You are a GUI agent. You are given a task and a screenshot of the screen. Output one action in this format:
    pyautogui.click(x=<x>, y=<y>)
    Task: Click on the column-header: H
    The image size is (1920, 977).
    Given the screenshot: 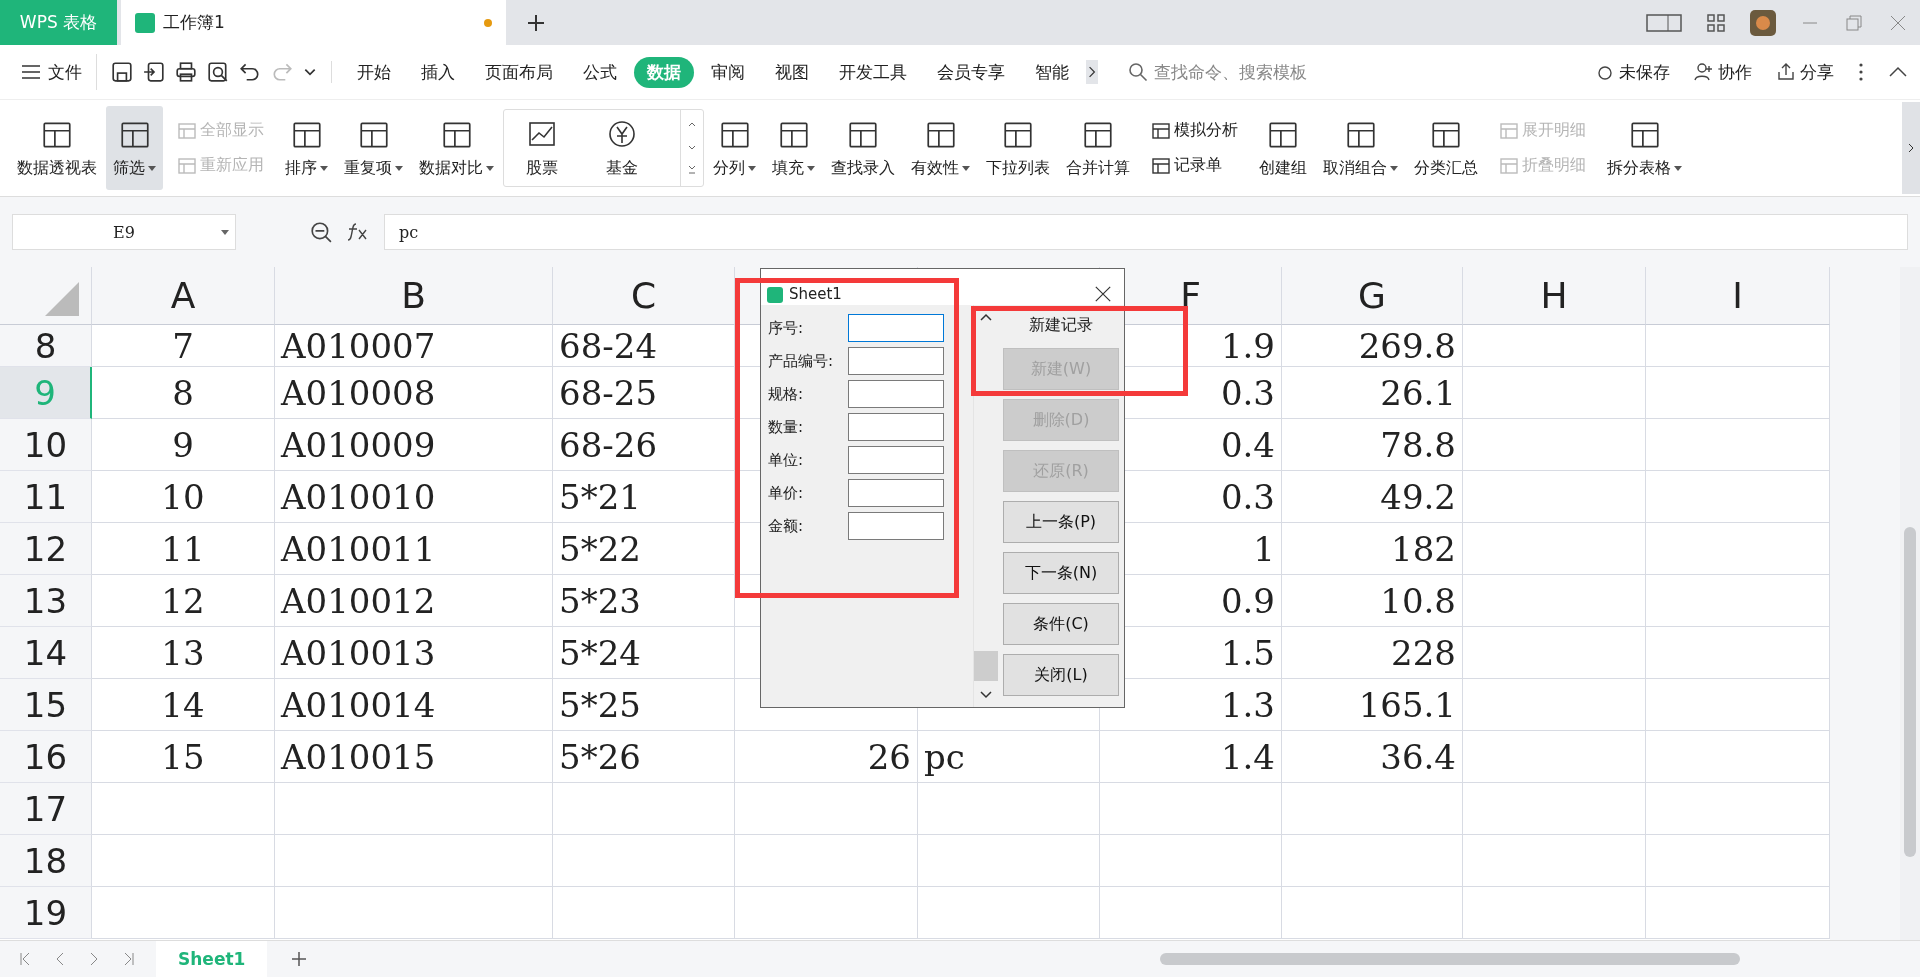 What is the action you would take?
    pyautogui.click(x=1554, y=296)
    